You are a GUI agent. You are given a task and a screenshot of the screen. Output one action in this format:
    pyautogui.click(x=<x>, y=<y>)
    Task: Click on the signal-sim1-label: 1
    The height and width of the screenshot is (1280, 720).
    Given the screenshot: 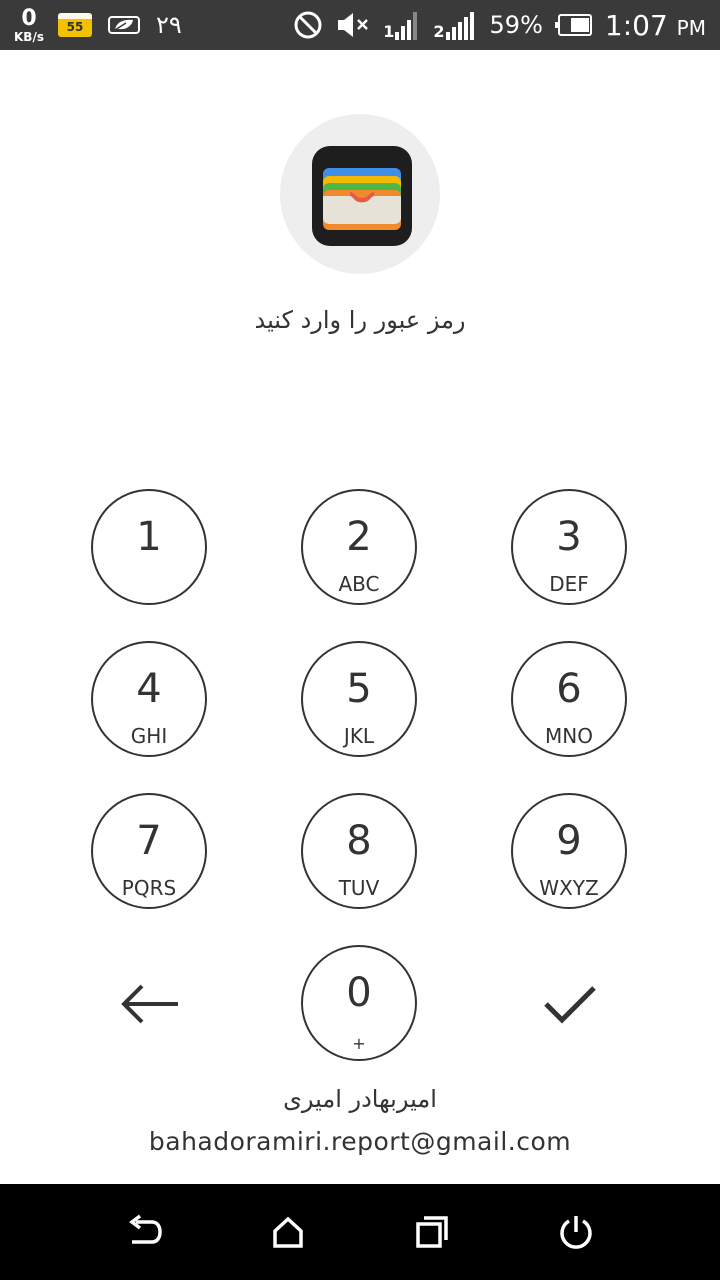 What is the action you would take?
    pyautogui.click(x=389, y=31)
    